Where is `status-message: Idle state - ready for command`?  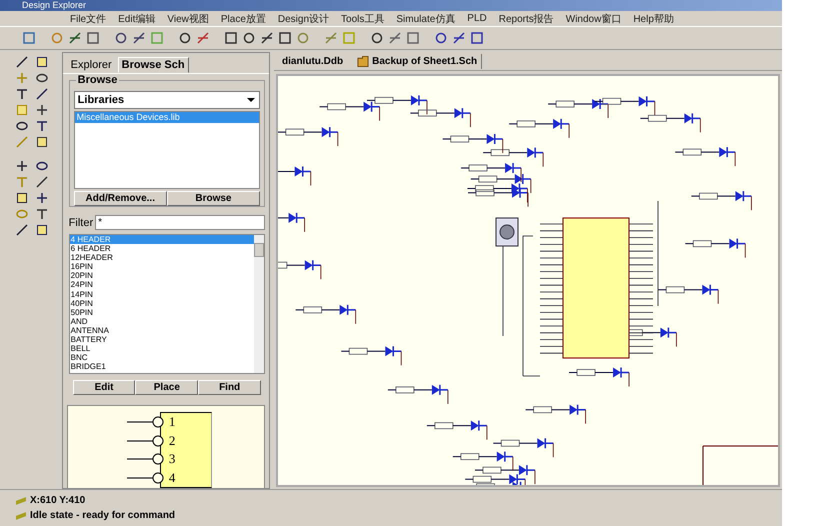 status-message: Idle state - ready for command is located at coordinates (103, 515).